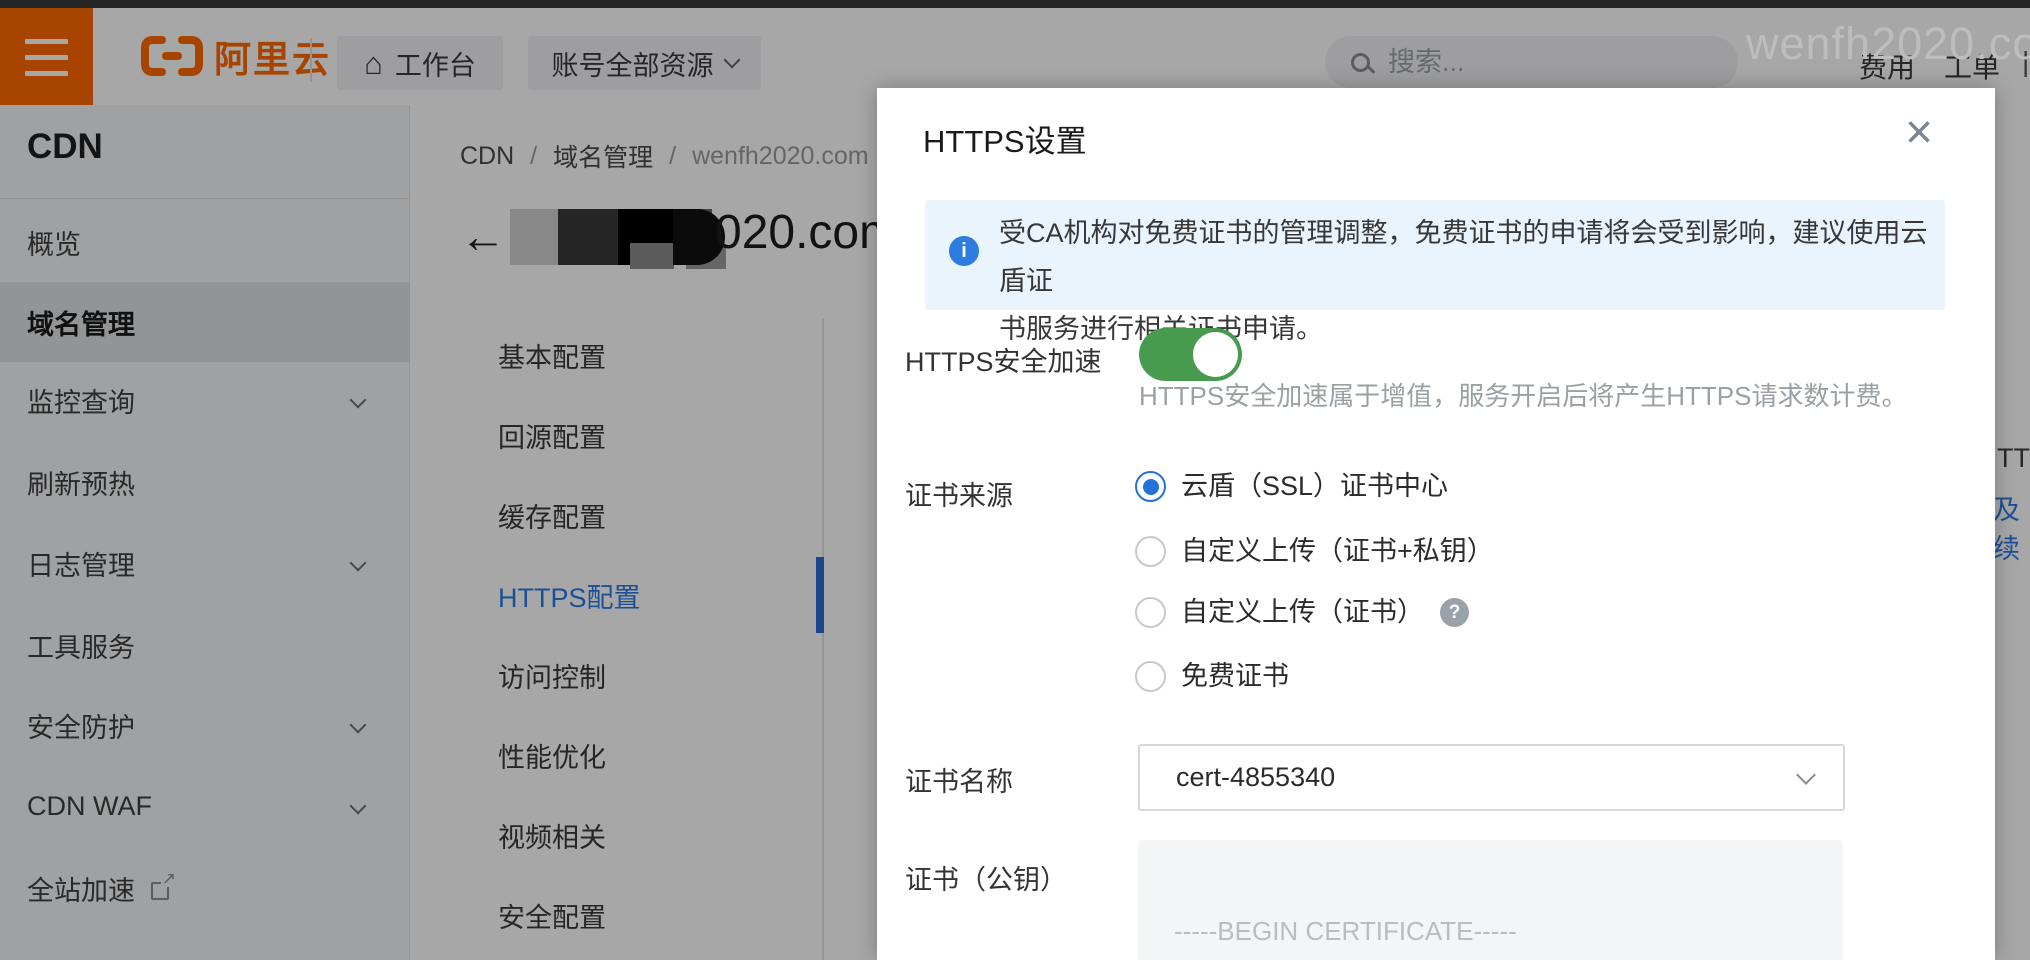 The width and height of the screenshot is (2030, 960). What do you see at coordinates (1454, 612) in the screenshot?
I see `help-icon: ?` at bounding box center [1454, 612].